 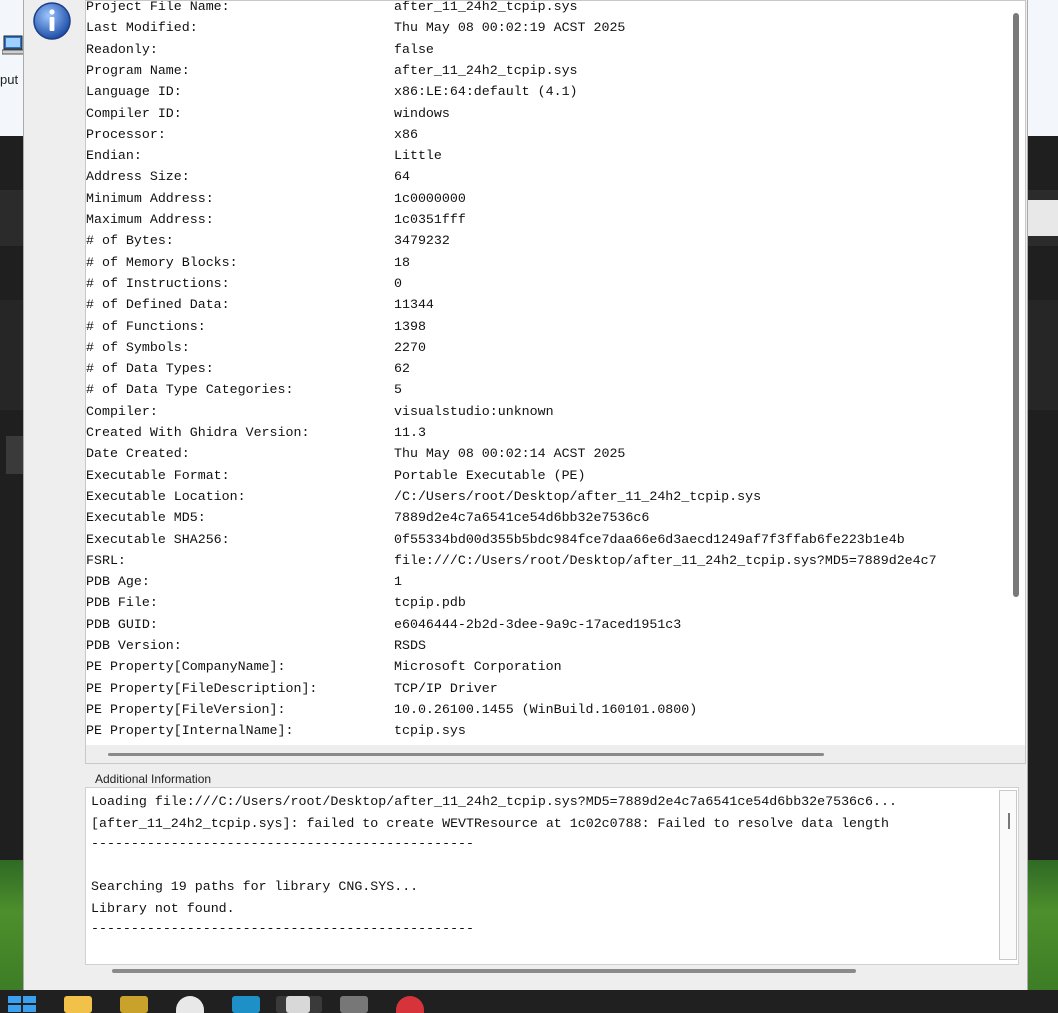 I want to click on notepad-icon, so click(x=298, y=1004).